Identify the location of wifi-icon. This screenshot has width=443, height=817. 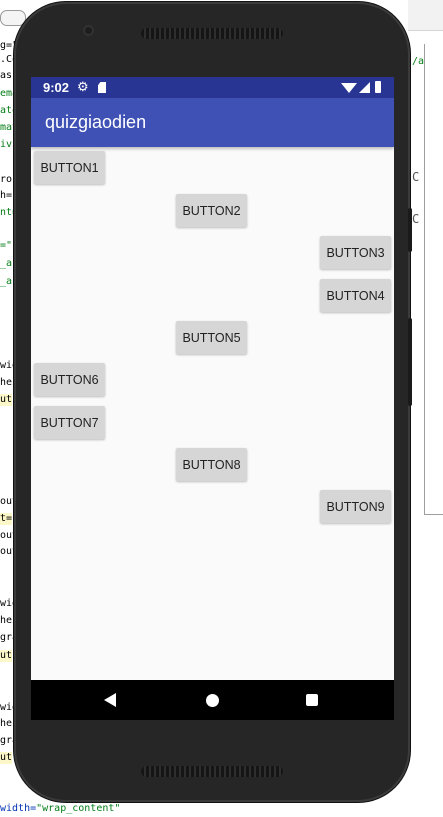
(349, 88).